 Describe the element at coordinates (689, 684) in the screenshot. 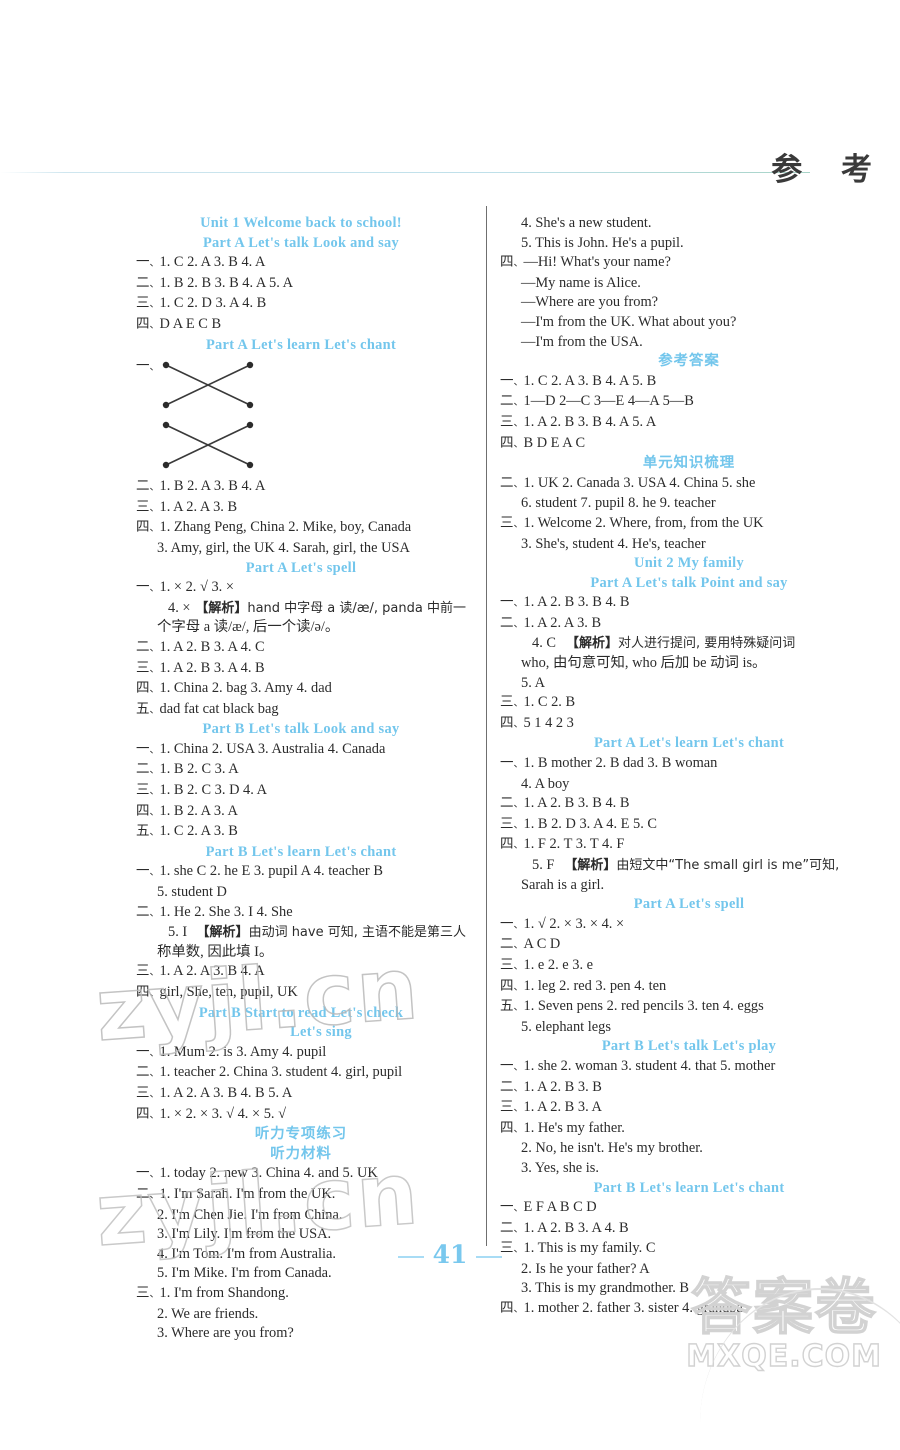

I see `answer-continuation: 5. A` at that location.